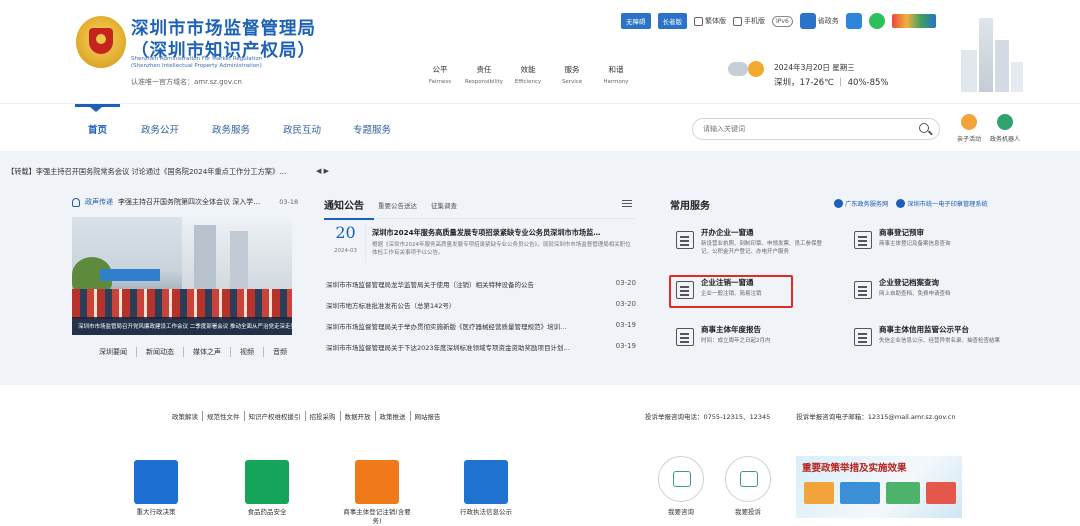 The image size is (1080, 526). I want to click on top-toolbar: 无障碍 长者版 繁体版 手机版 IPv6 省政务, so click(778, 21).